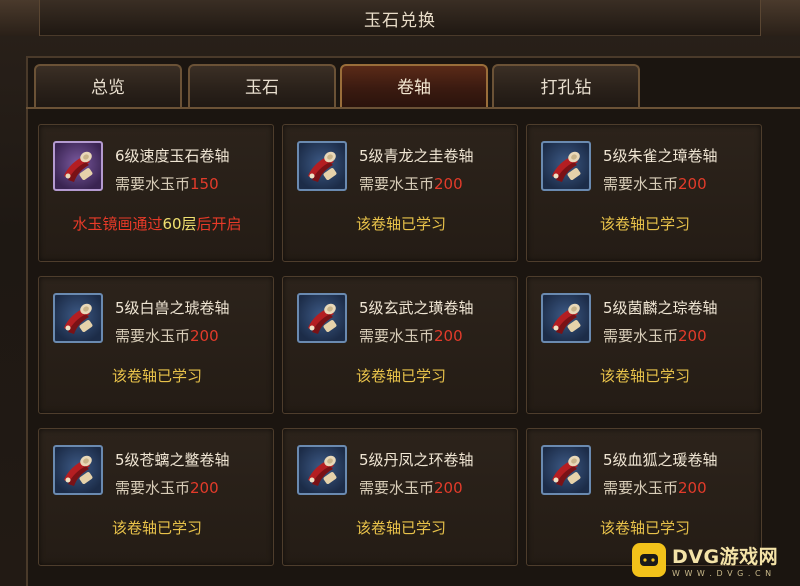 This screenshot has height=586, width=800. What do you see at coordinates (566, 86) in the screenshot?
I see `tab-drill: 打孔钻` at bounding box center [566, 86].